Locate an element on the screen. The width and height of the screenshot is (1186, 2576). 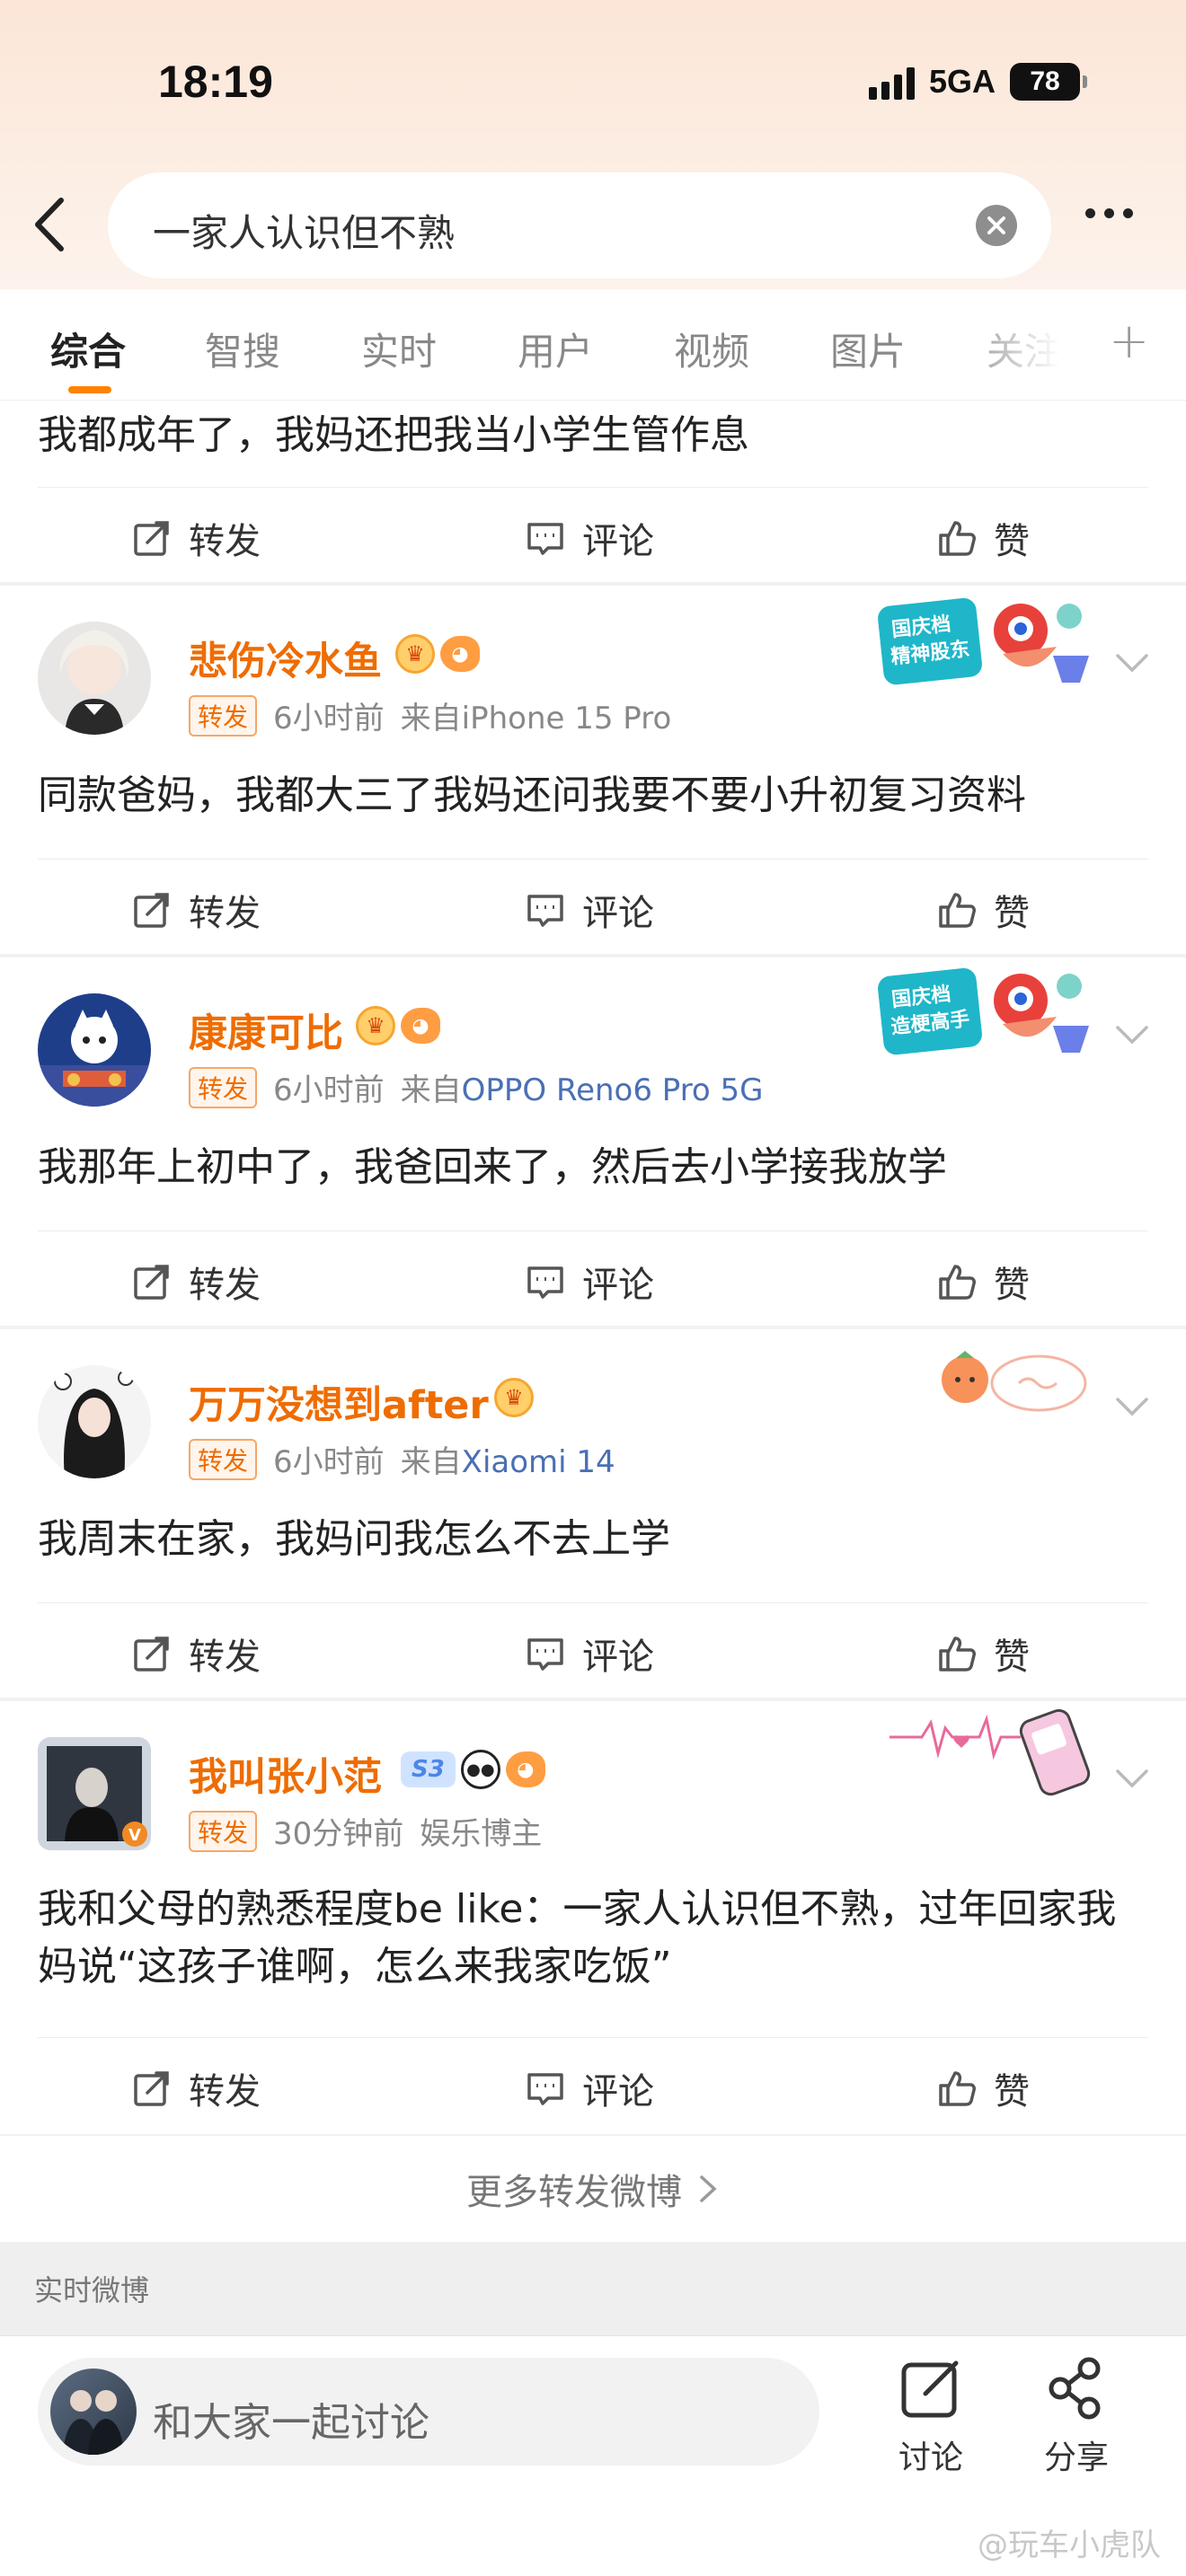
add-tab-button: + is located at coordinates (1129, 341).